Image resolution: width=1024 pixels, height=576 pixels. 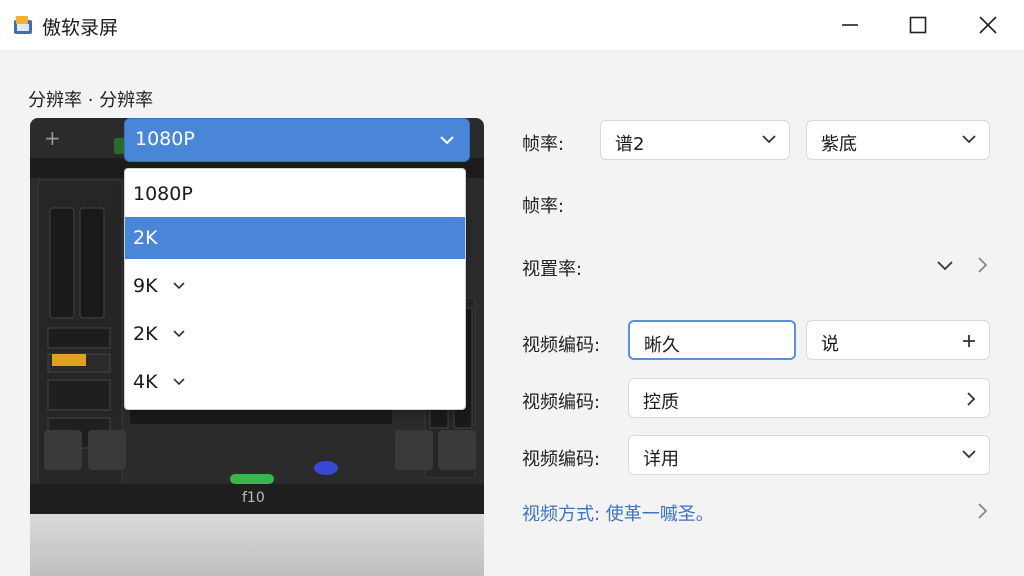 What do you see at coordinates (809, 455) in the screenshot?
I see `codec3-select: 详用` at bounding box center [809, 455].